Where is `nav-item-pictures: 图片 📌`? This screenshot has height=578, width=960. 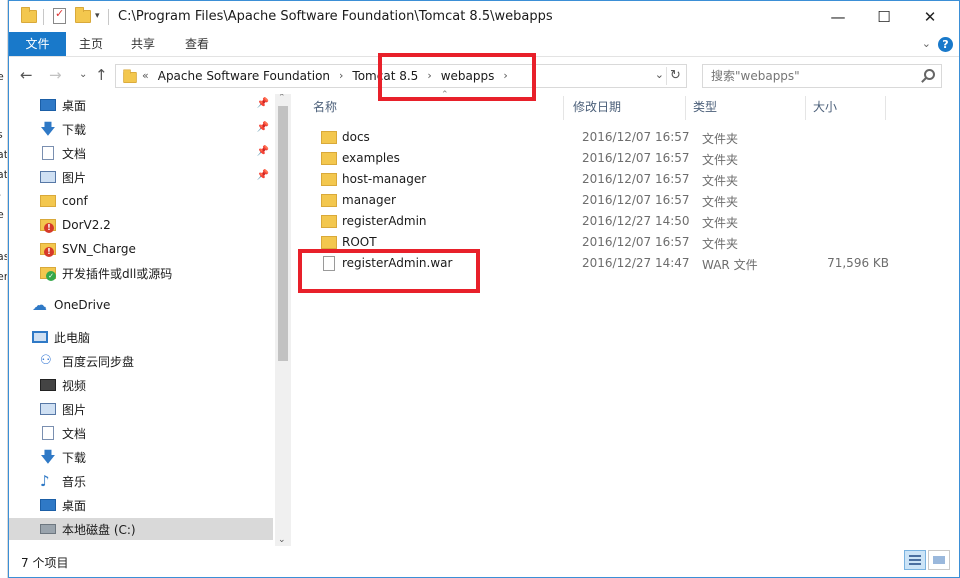
nav-item-pictures: 图片 📌 is located at coordinates (141, 177).